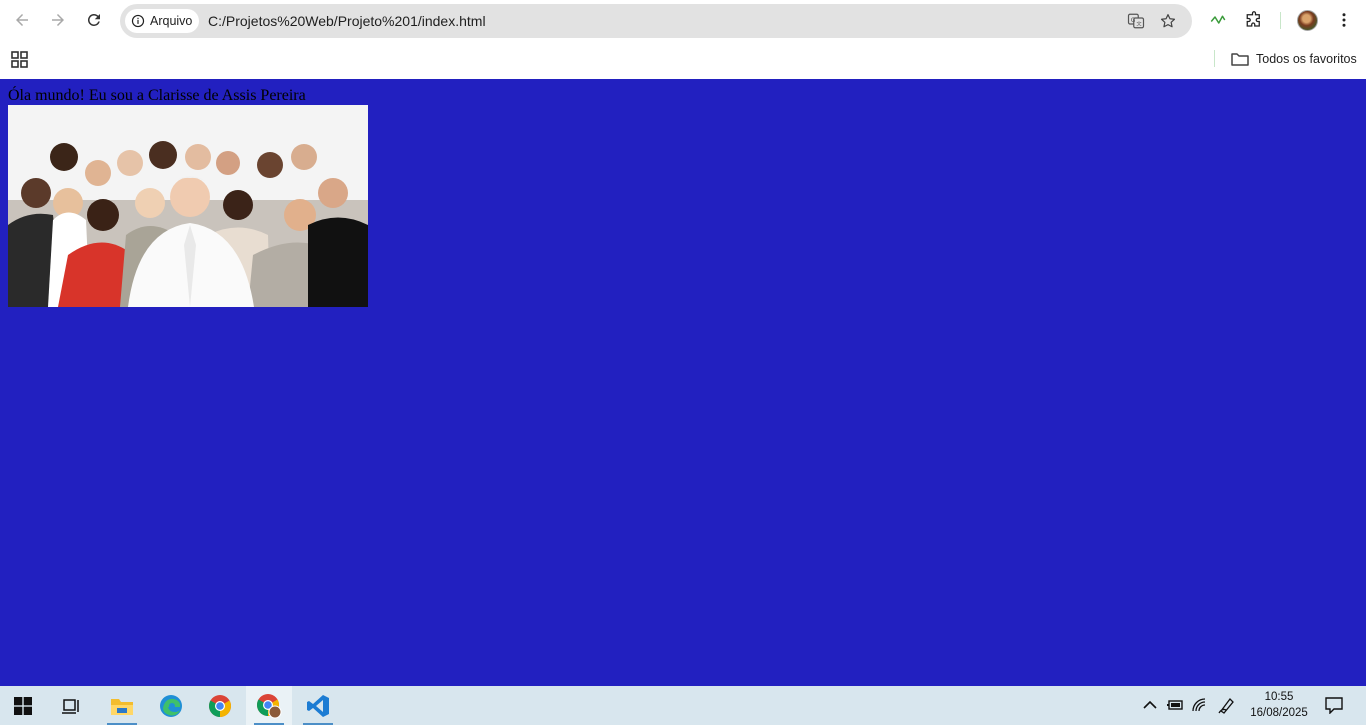 Image resolution: width=1366 pixels, height=725 pixels. What do you see at coordinates (683, 60) in the screenshot?
I see `bookmarks-bar: Todos os favoritos` at bounding box center [683, 60].